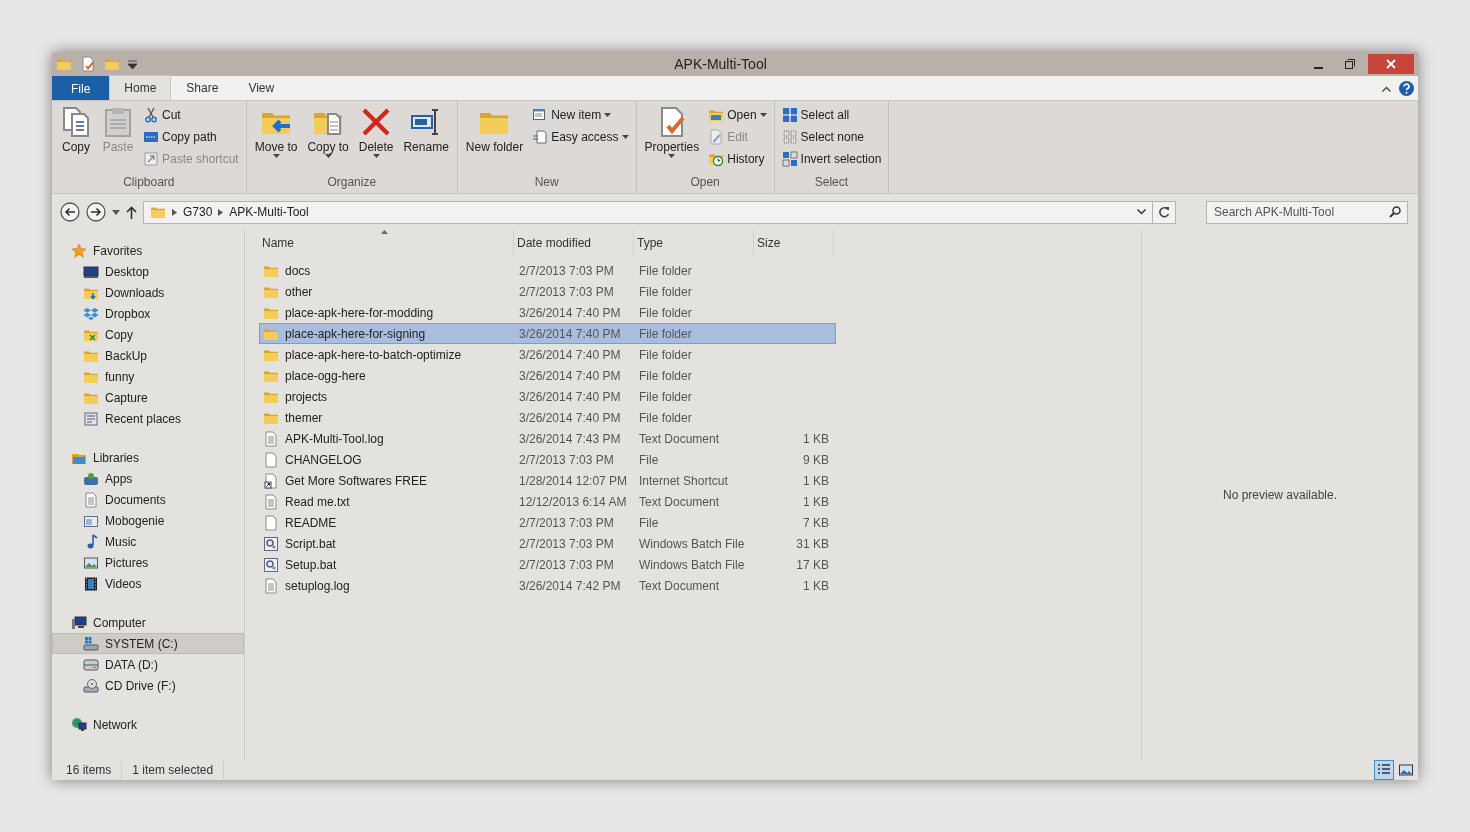 The image size is (1470, 832). What do you see at coordinates (198, 212) in the screenshot?
I see `breadcrumb-item: G730` at bounding box center [198, 212].